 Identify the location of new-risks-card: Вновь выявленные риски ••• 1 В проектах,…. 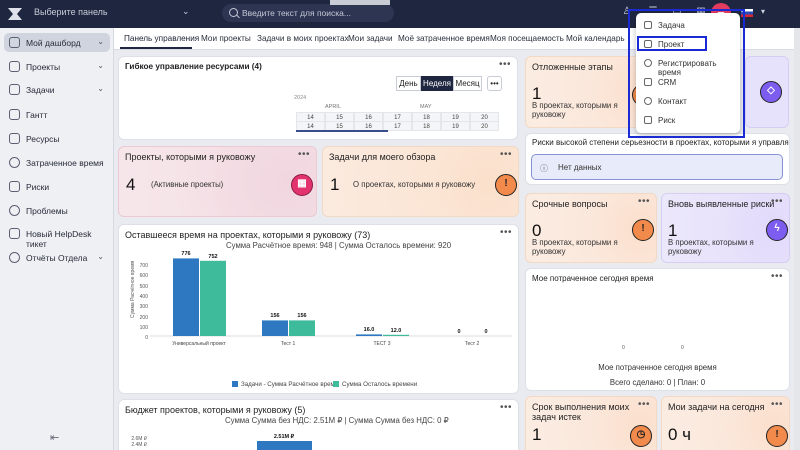
(725, 228).